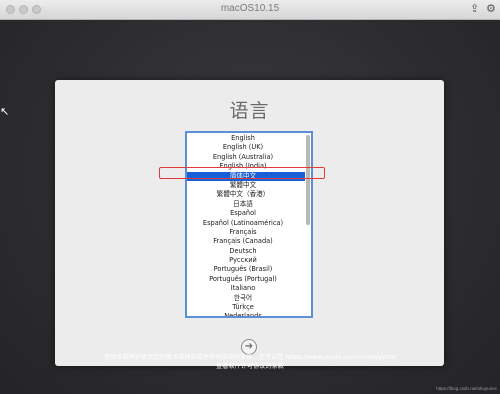  I want to click on scrollbar-thumb, so click(308, 180).